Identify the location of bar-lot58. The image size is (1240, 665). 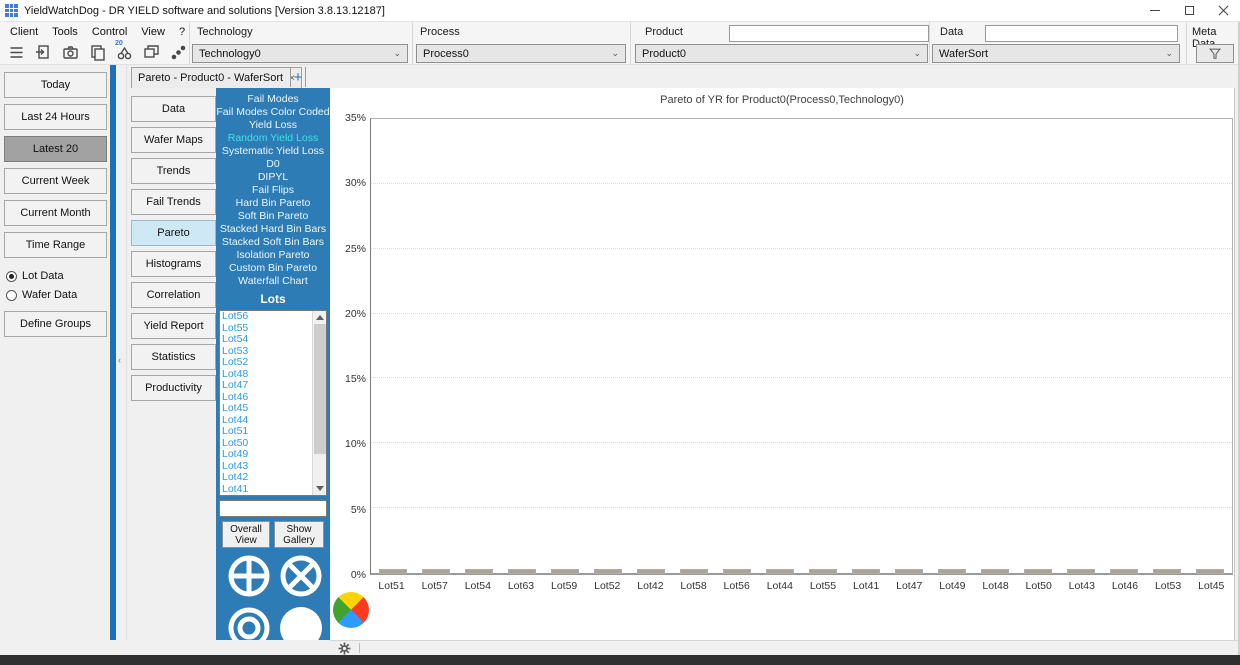
(693, 571).